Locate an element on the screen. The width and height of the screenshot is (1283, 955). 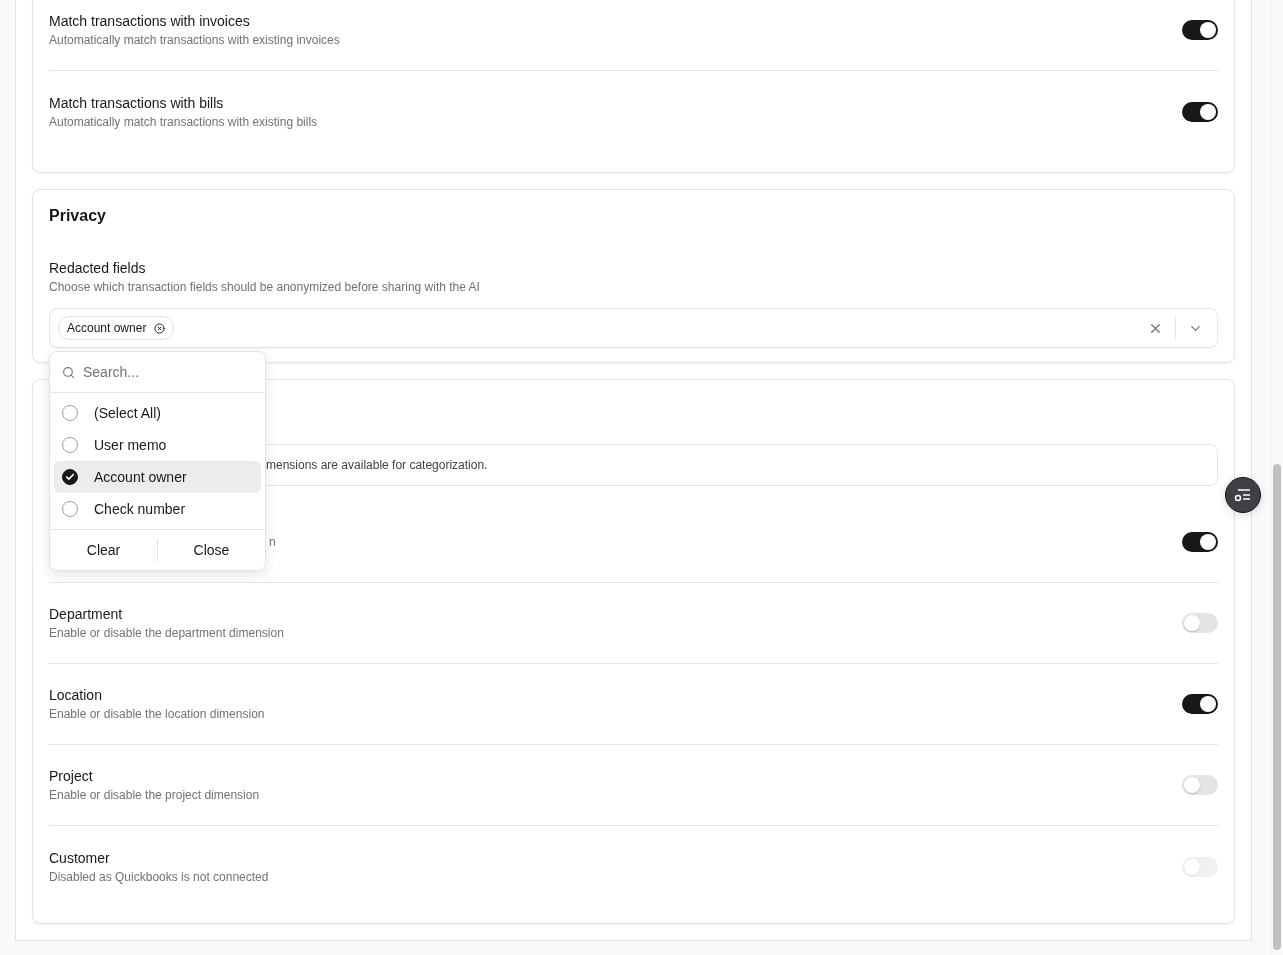
scrollbar-thumb is located at coordinates (1277, 707).